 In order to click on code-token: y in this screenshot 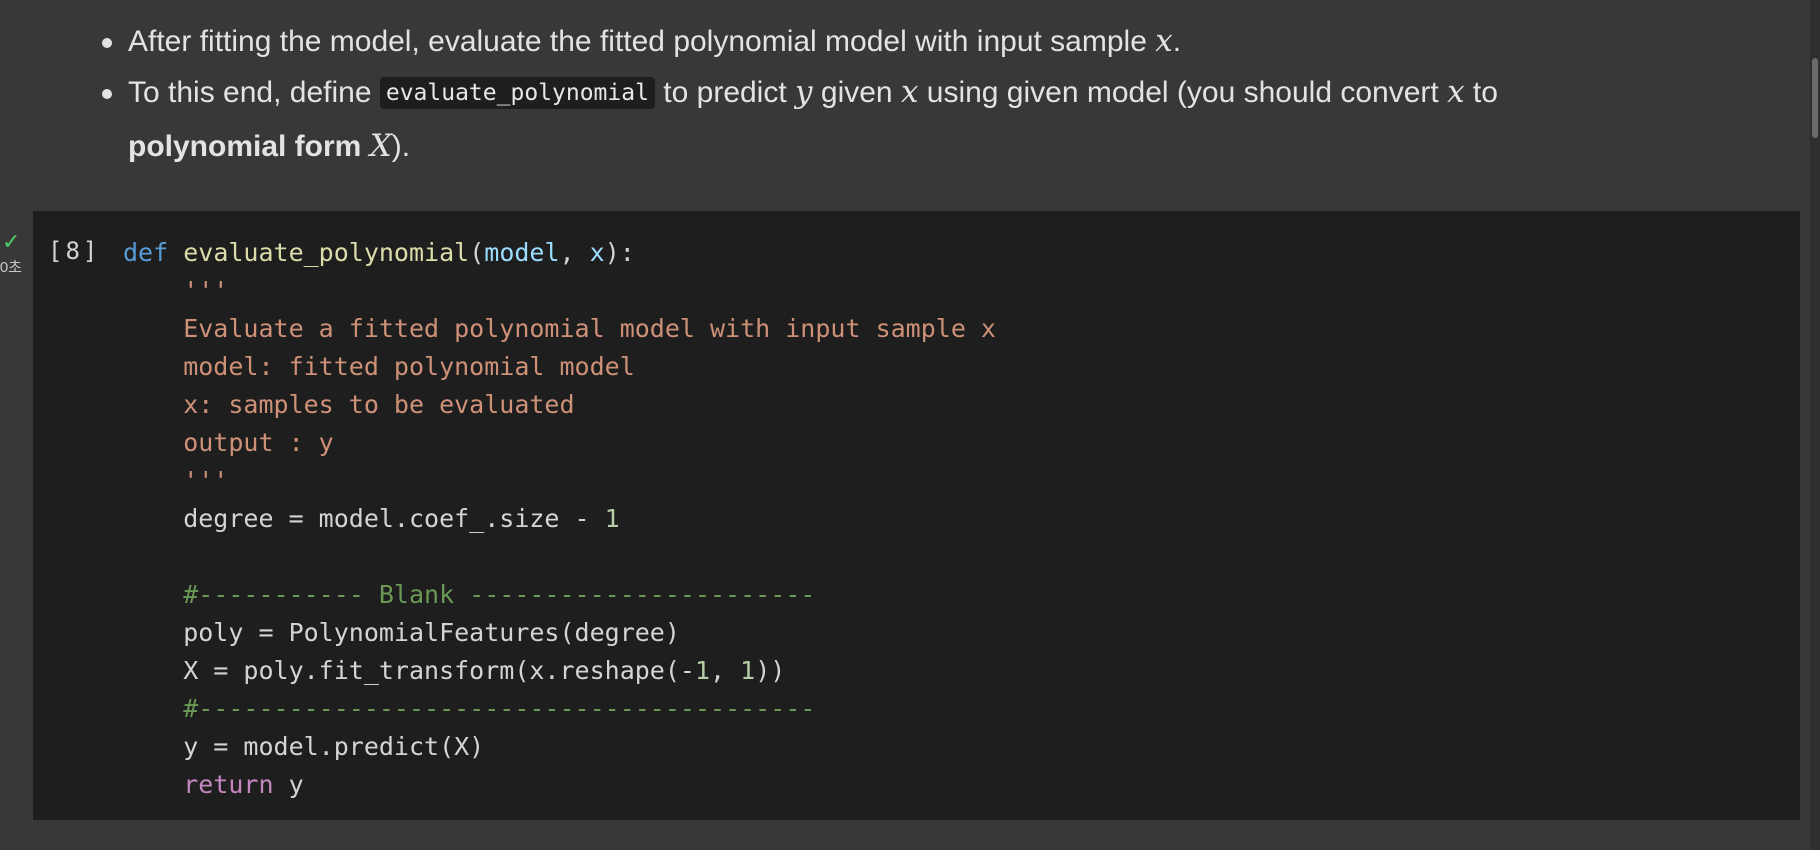, I will do `click(288, 784)`.